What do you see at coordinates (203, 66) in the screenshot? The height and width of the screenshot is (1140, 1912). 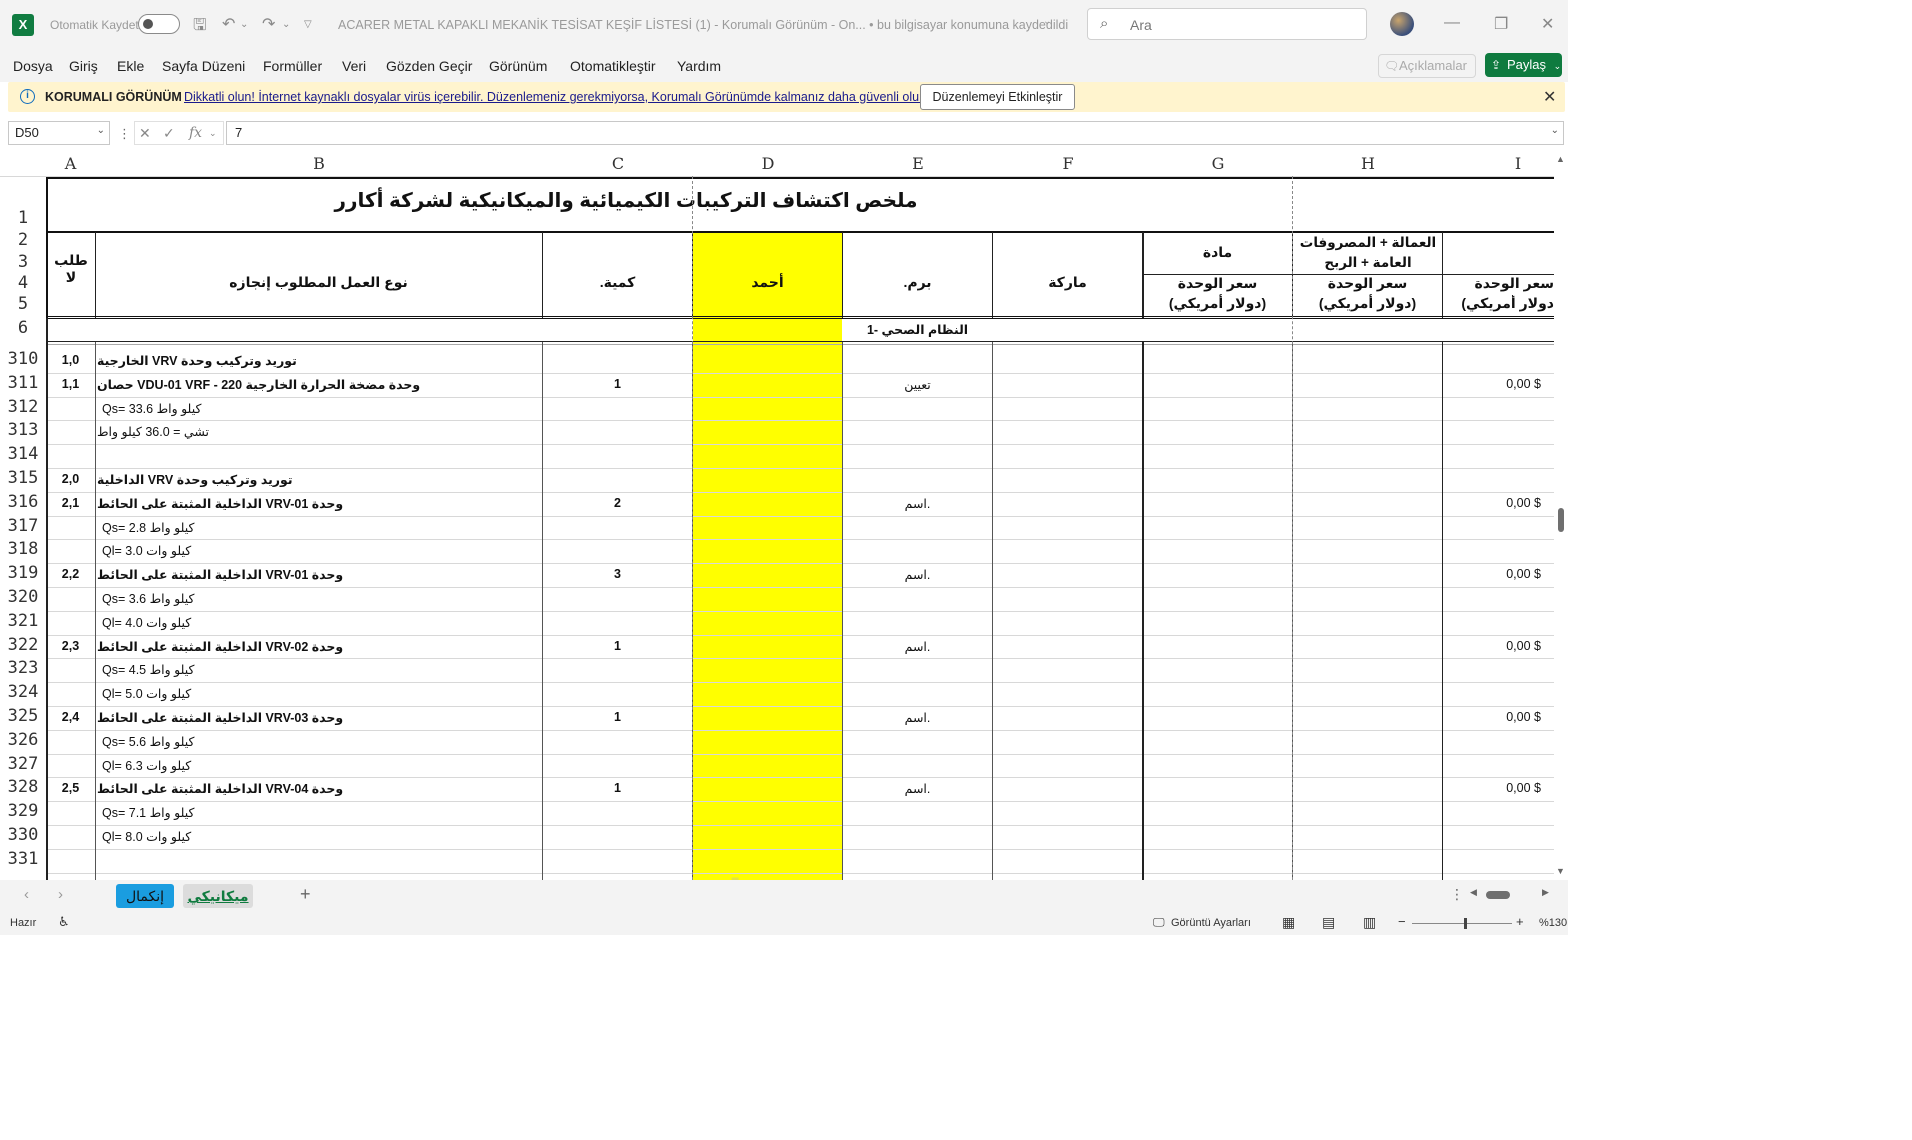 I see `menu-page-layout: Sayfa Düzeni` at bounding box center [203, 66].